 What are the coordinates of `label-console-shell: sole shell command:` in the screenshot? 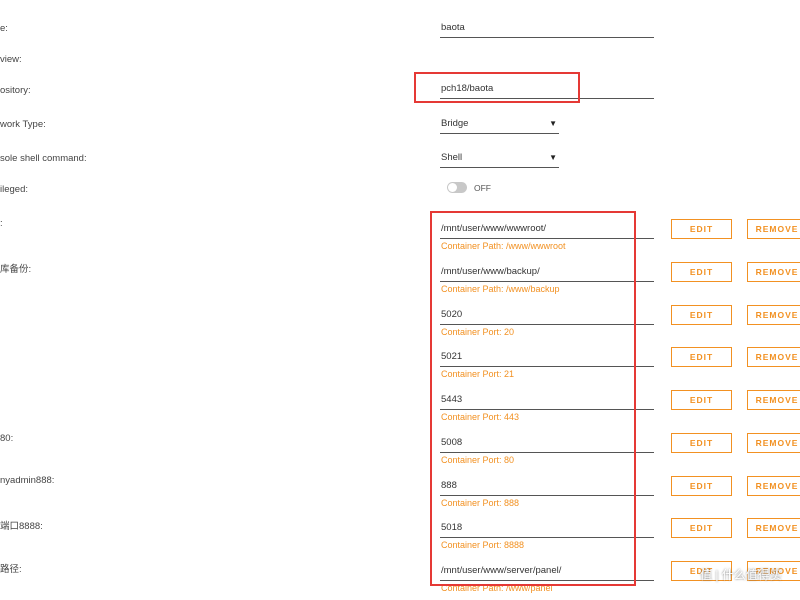 It's located at (43, 158).